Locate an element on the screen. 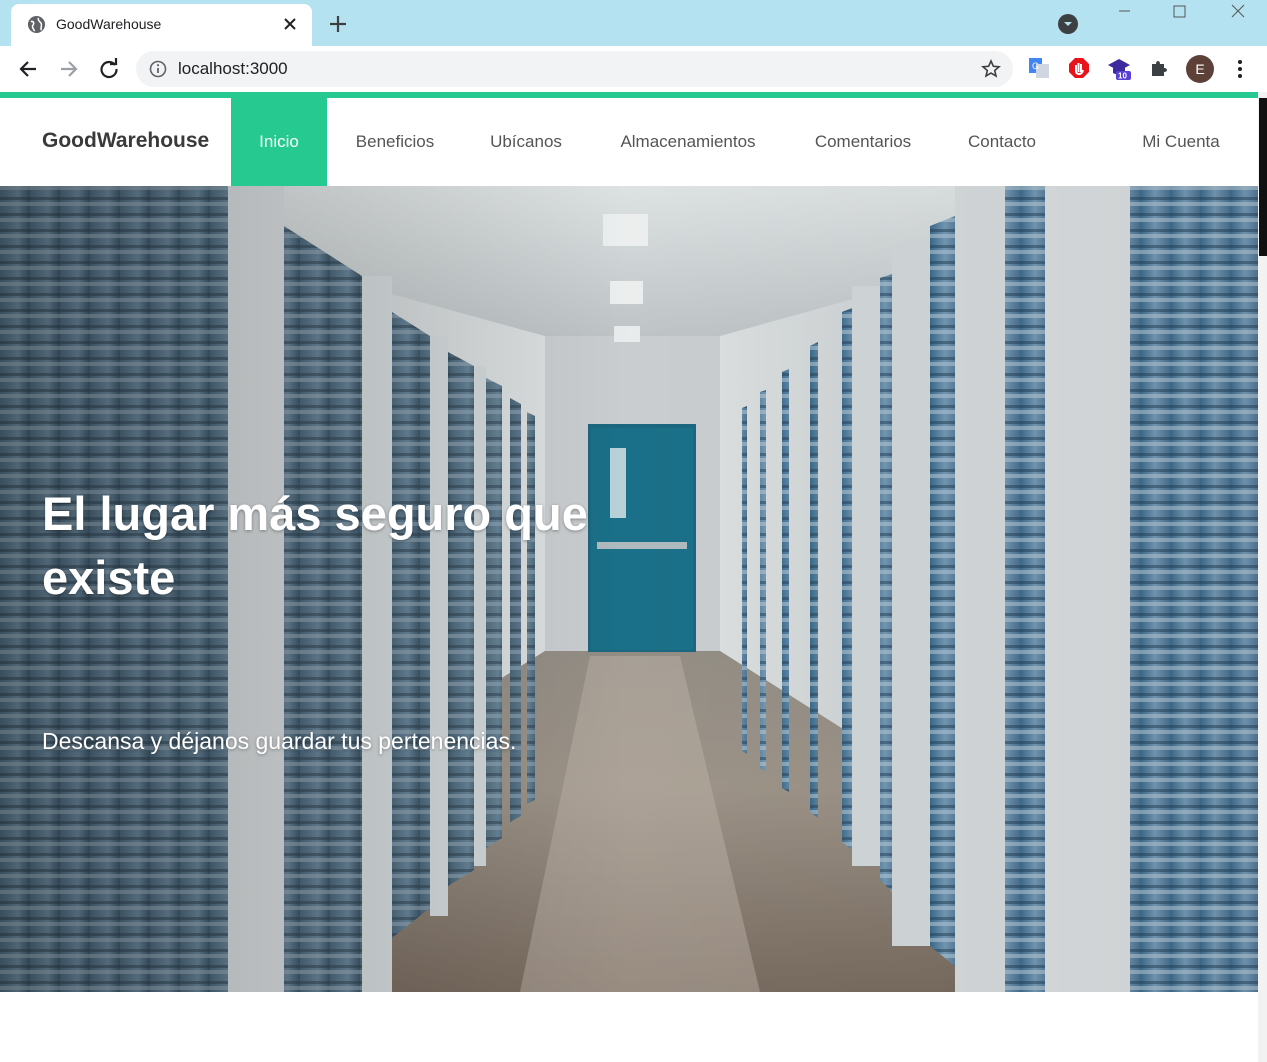 Image resolution: width=1267 pixels, height=1062 pixels. forward-arrow-icon is located at coordinates (68, 69).